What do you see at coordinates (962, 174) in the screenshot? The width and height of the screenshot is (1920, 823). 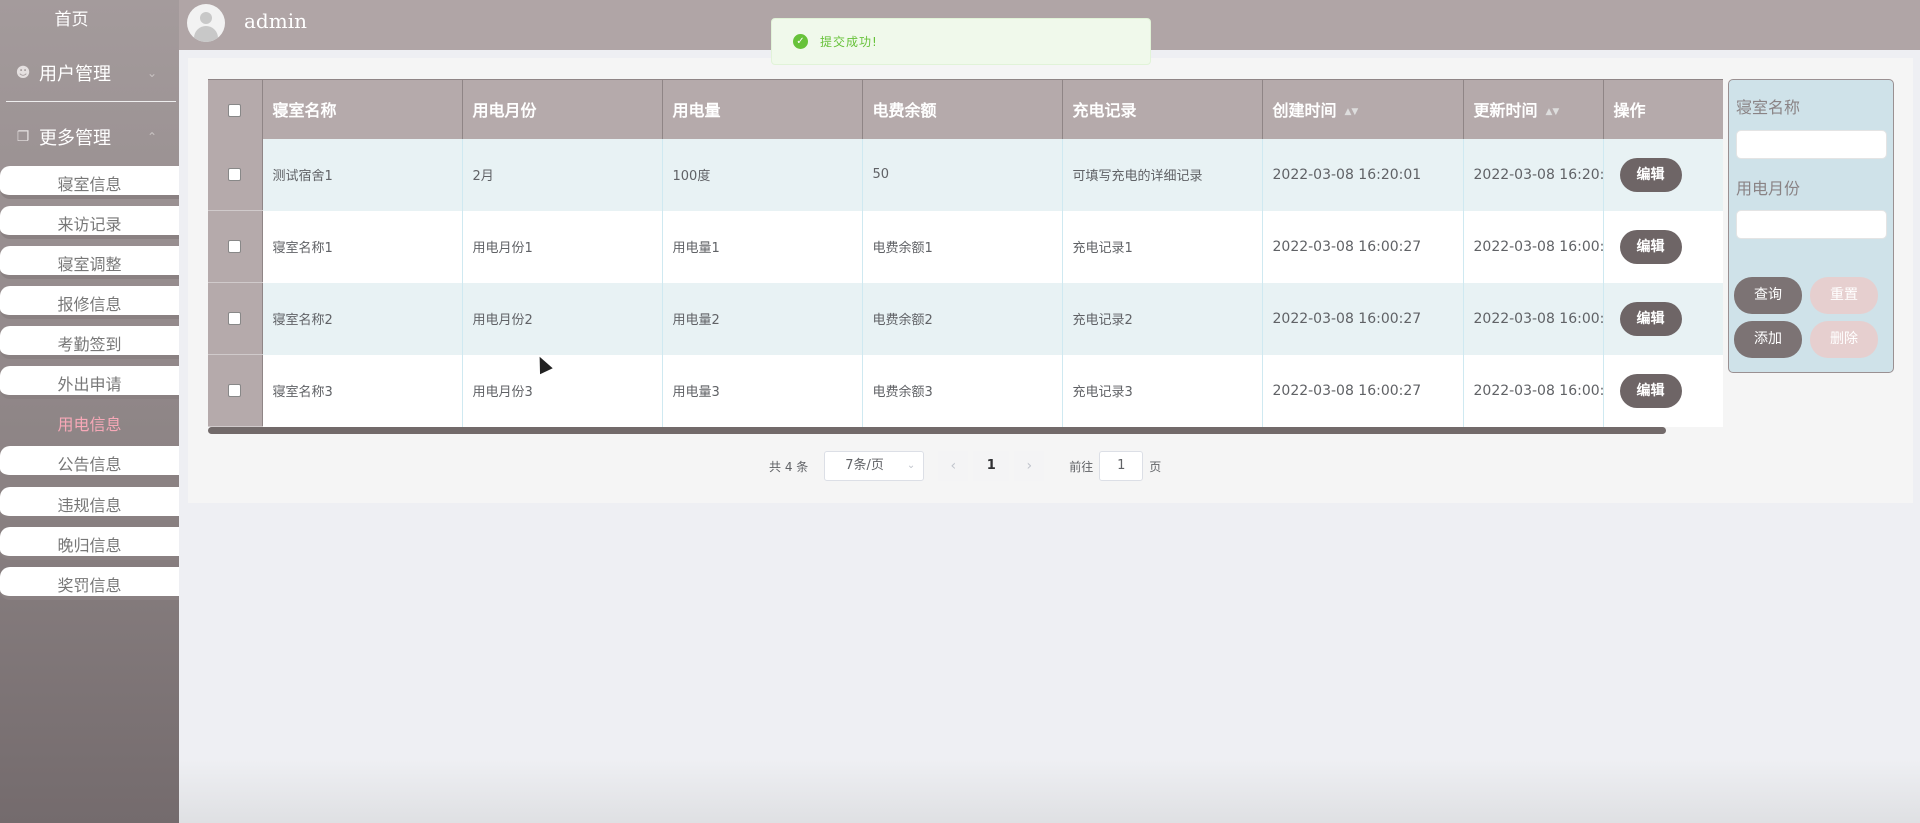 I see `cell-balance: 50` at bounding box center [962, 174].